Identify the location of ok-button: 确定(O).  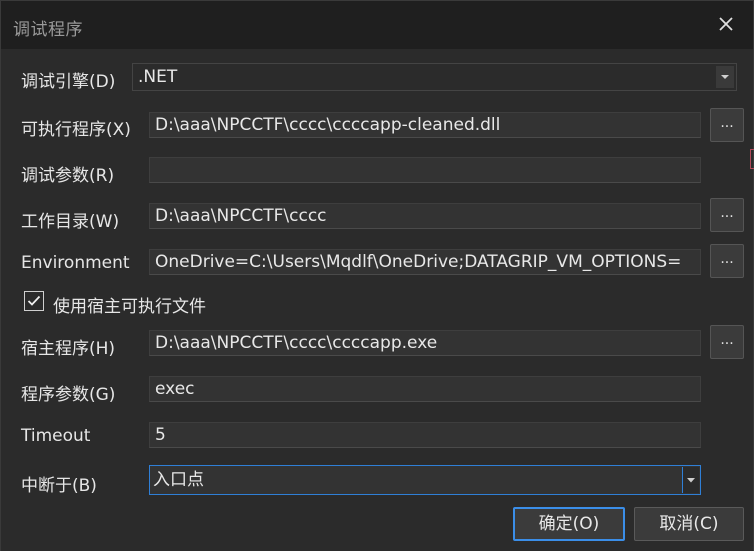
(569, 524).